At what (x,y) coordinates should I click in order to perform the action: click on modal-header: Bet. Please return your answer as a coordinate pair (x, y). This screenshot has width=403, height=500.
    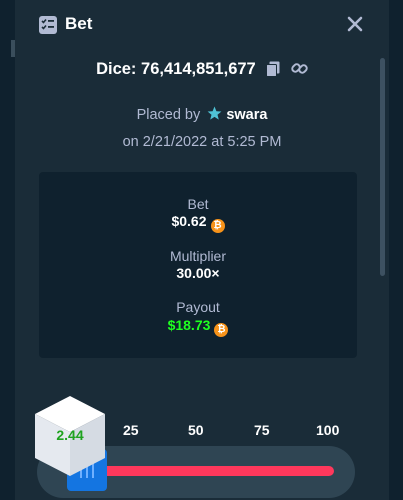
    Looking at the image, I should click on (202, 25).